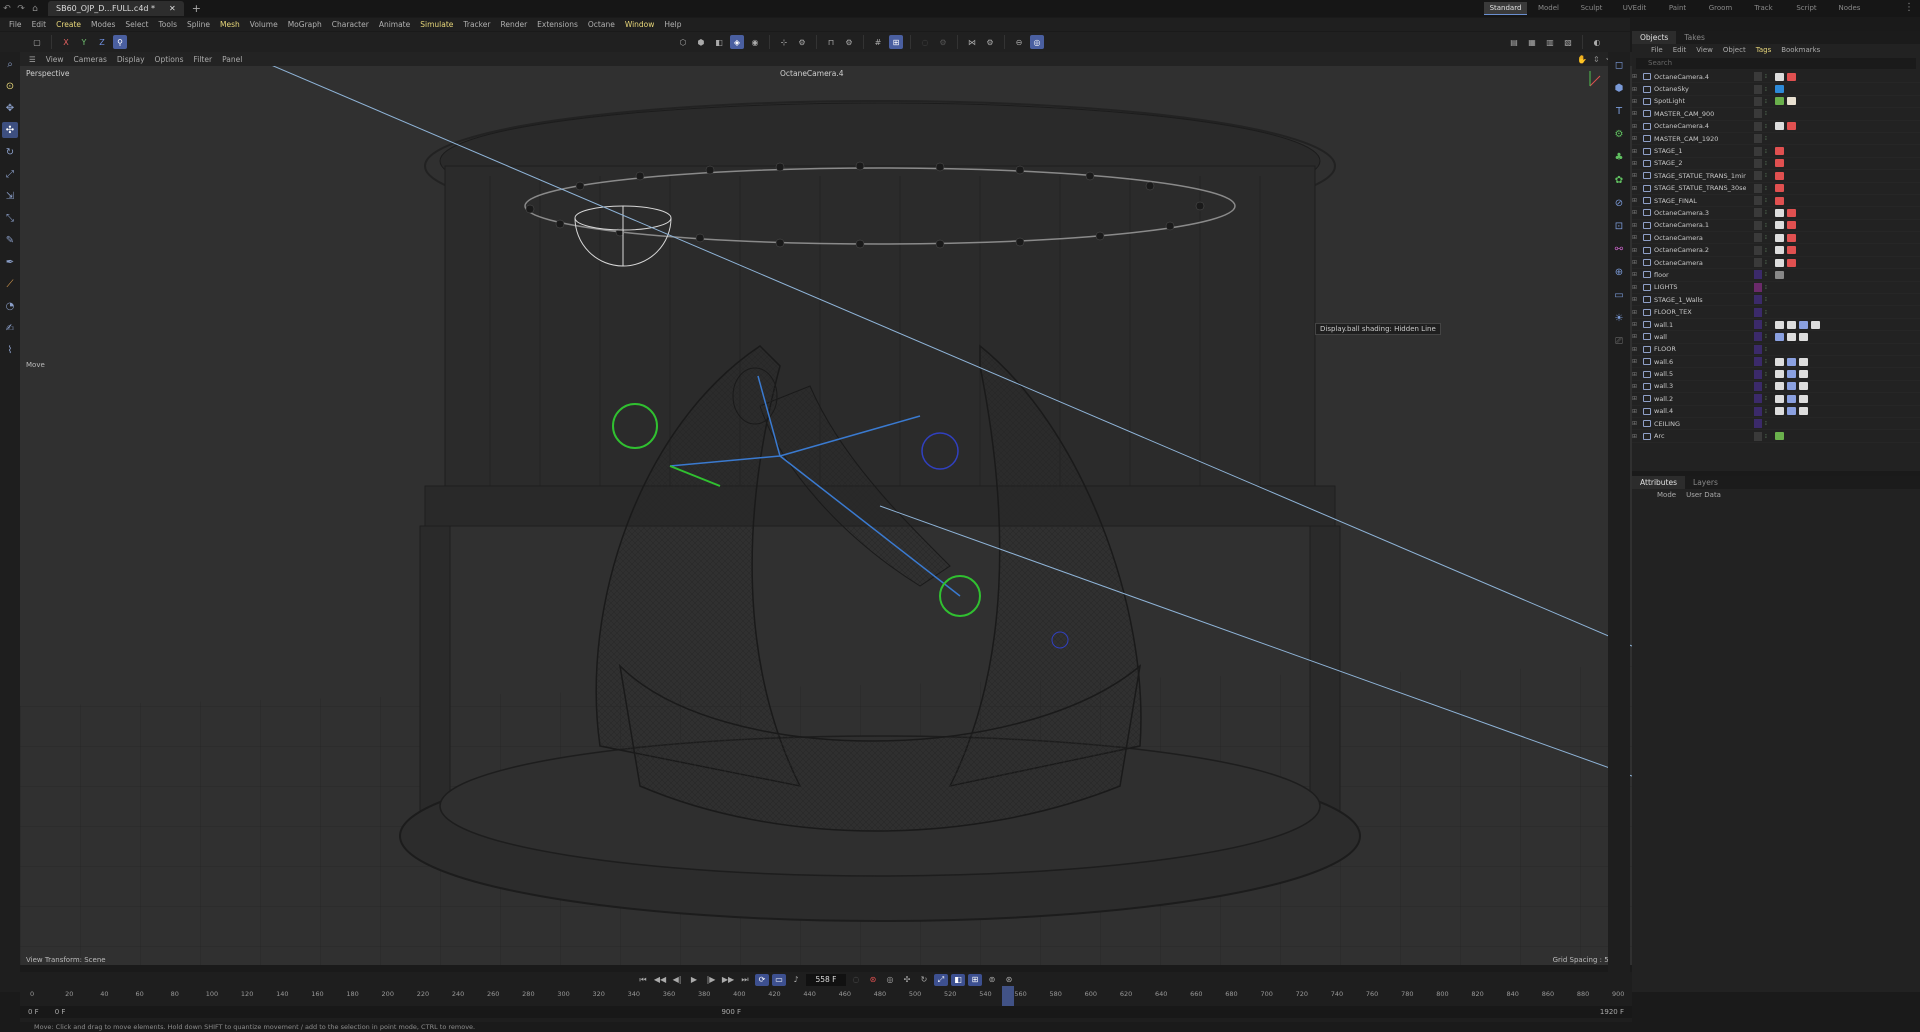 The image size is (1920, 1032). I want to click on soft-selection-icon: ⊖, so click(1019, 42).